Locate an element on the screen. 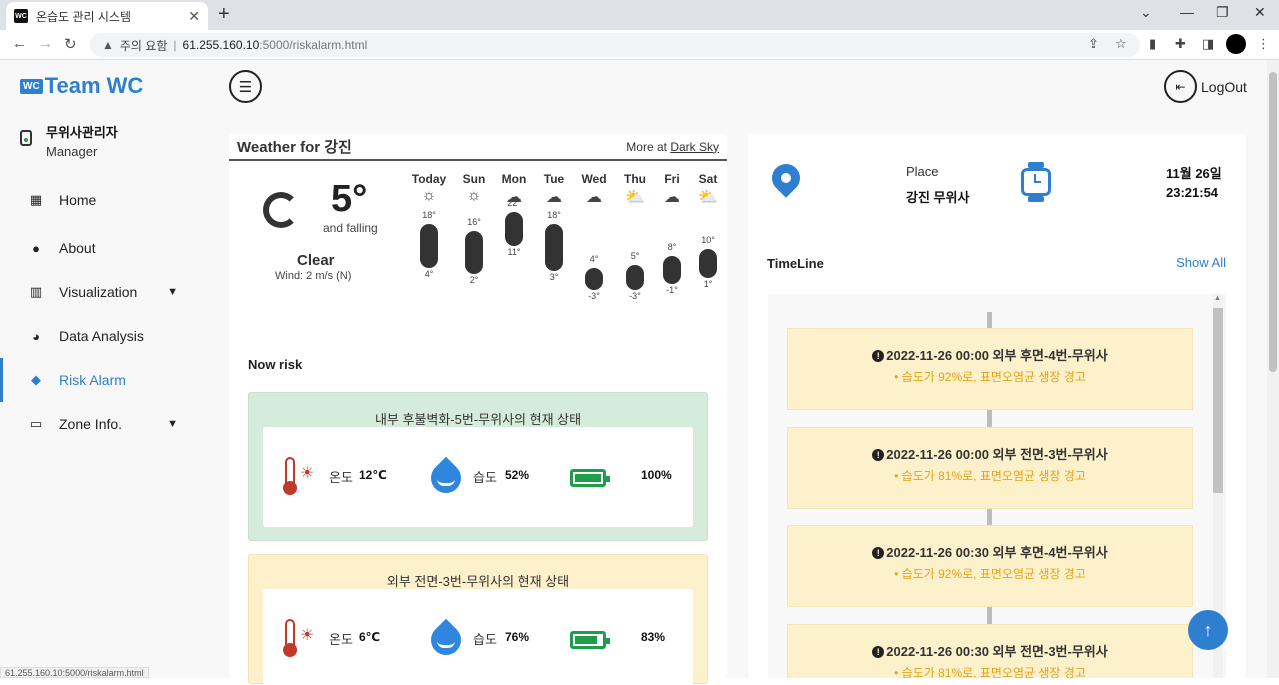 Image resolution: width=1279 pixels, height=685 pixels. dark-sky-link: Dark Sky is located at coordinates (694, 147).